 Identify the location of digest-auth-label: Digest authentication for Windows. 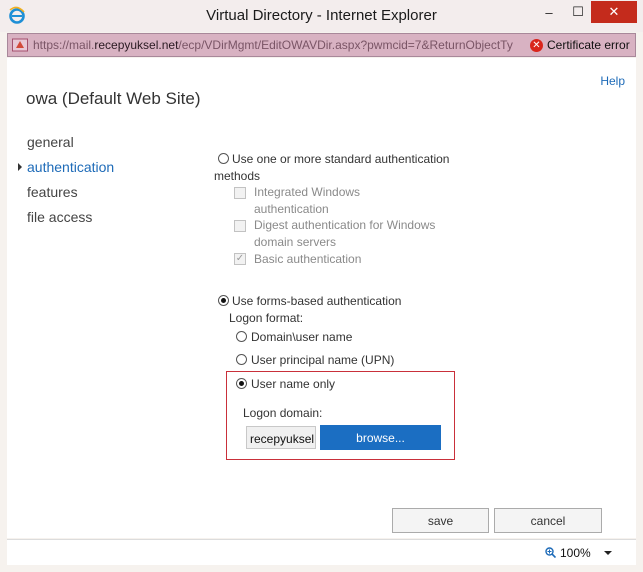
(345, 225).